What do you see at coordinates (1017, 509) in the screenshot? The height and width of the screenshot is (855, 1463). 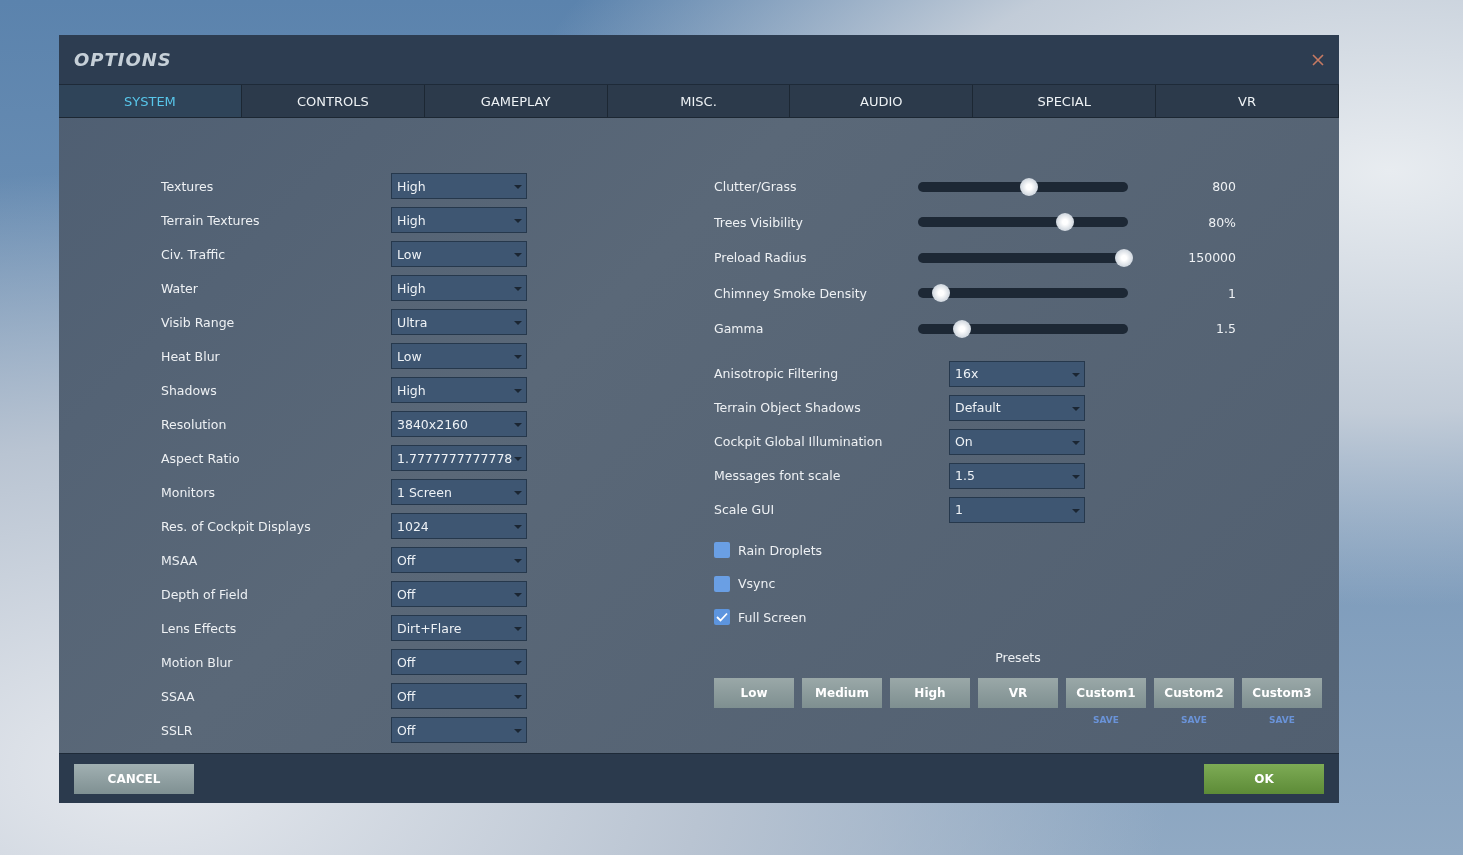 I see `dropdown: 1` at bounding box center [1017, 509].